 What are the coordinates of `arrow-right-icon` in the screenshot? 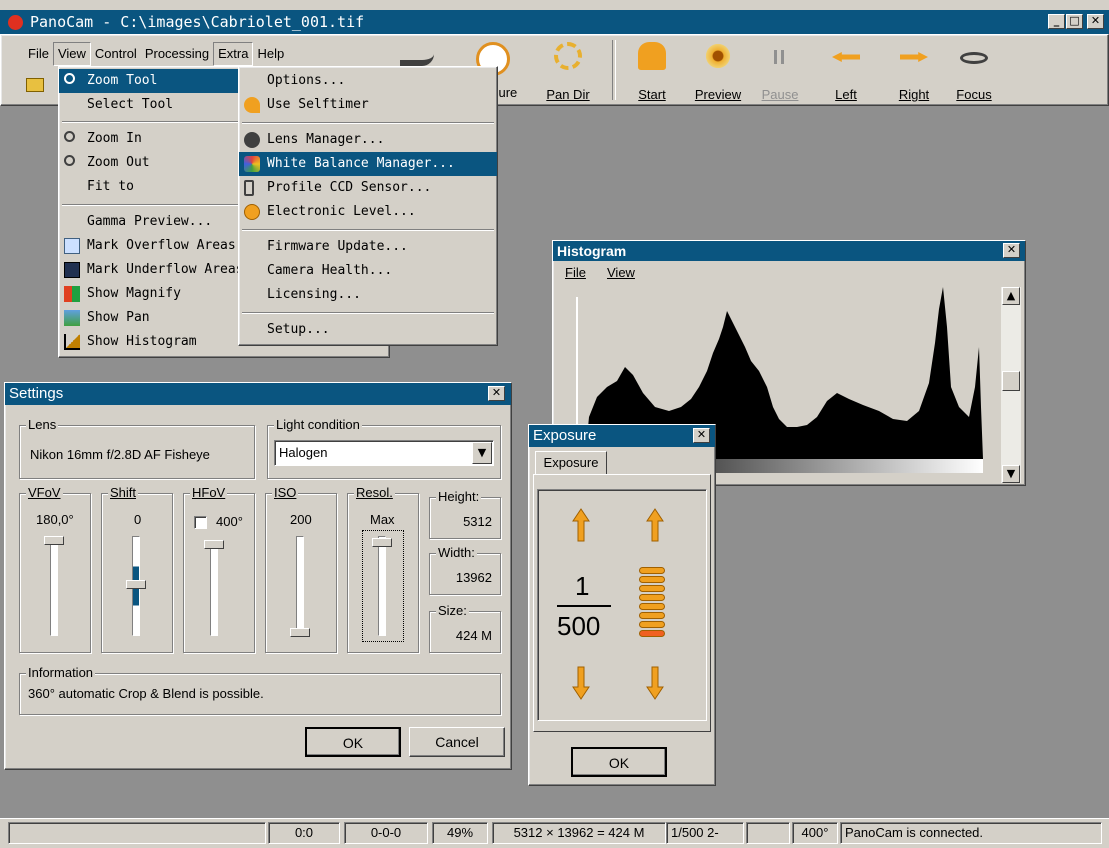 It's located at (914, 57).